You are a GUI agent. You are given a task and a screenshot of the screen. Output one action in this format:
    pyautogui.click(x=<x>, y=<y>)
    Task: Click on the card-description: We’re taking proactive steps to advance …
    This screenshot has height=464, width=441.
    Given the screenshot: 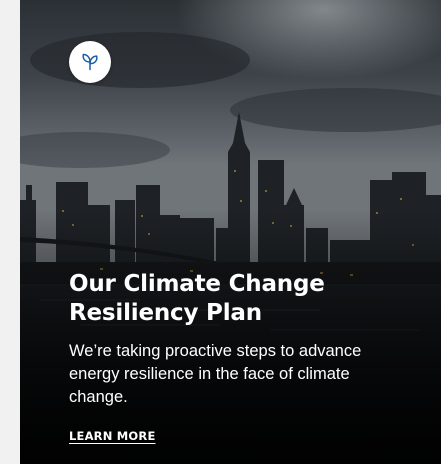 What is the action you would take?
    pyautogui.click(x=215, y=374)
    